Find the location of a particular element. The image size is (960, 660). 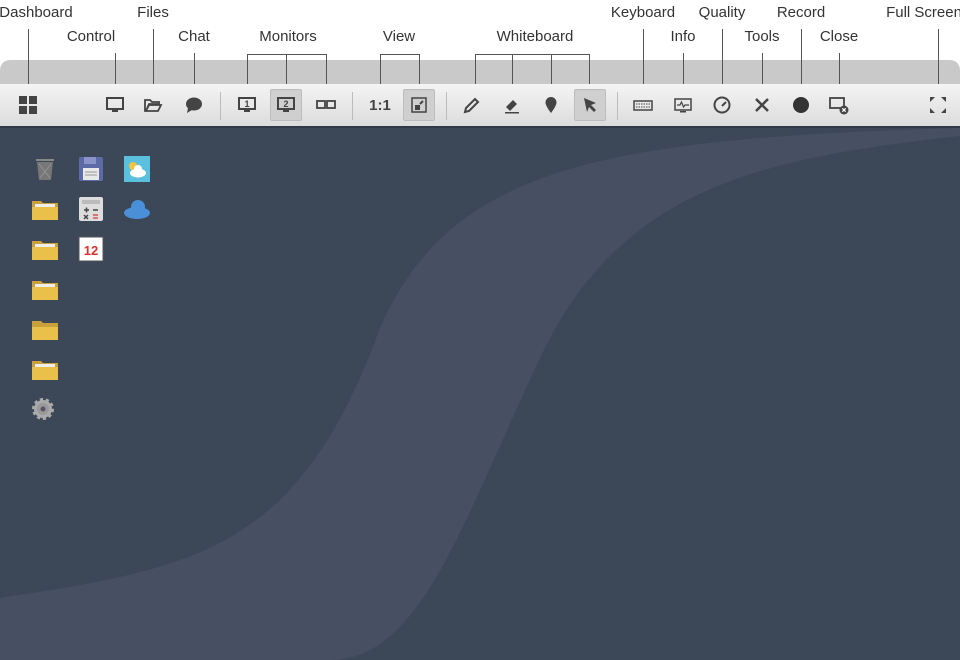

calendar-icon: 12 is located at coordinates (91, 249).